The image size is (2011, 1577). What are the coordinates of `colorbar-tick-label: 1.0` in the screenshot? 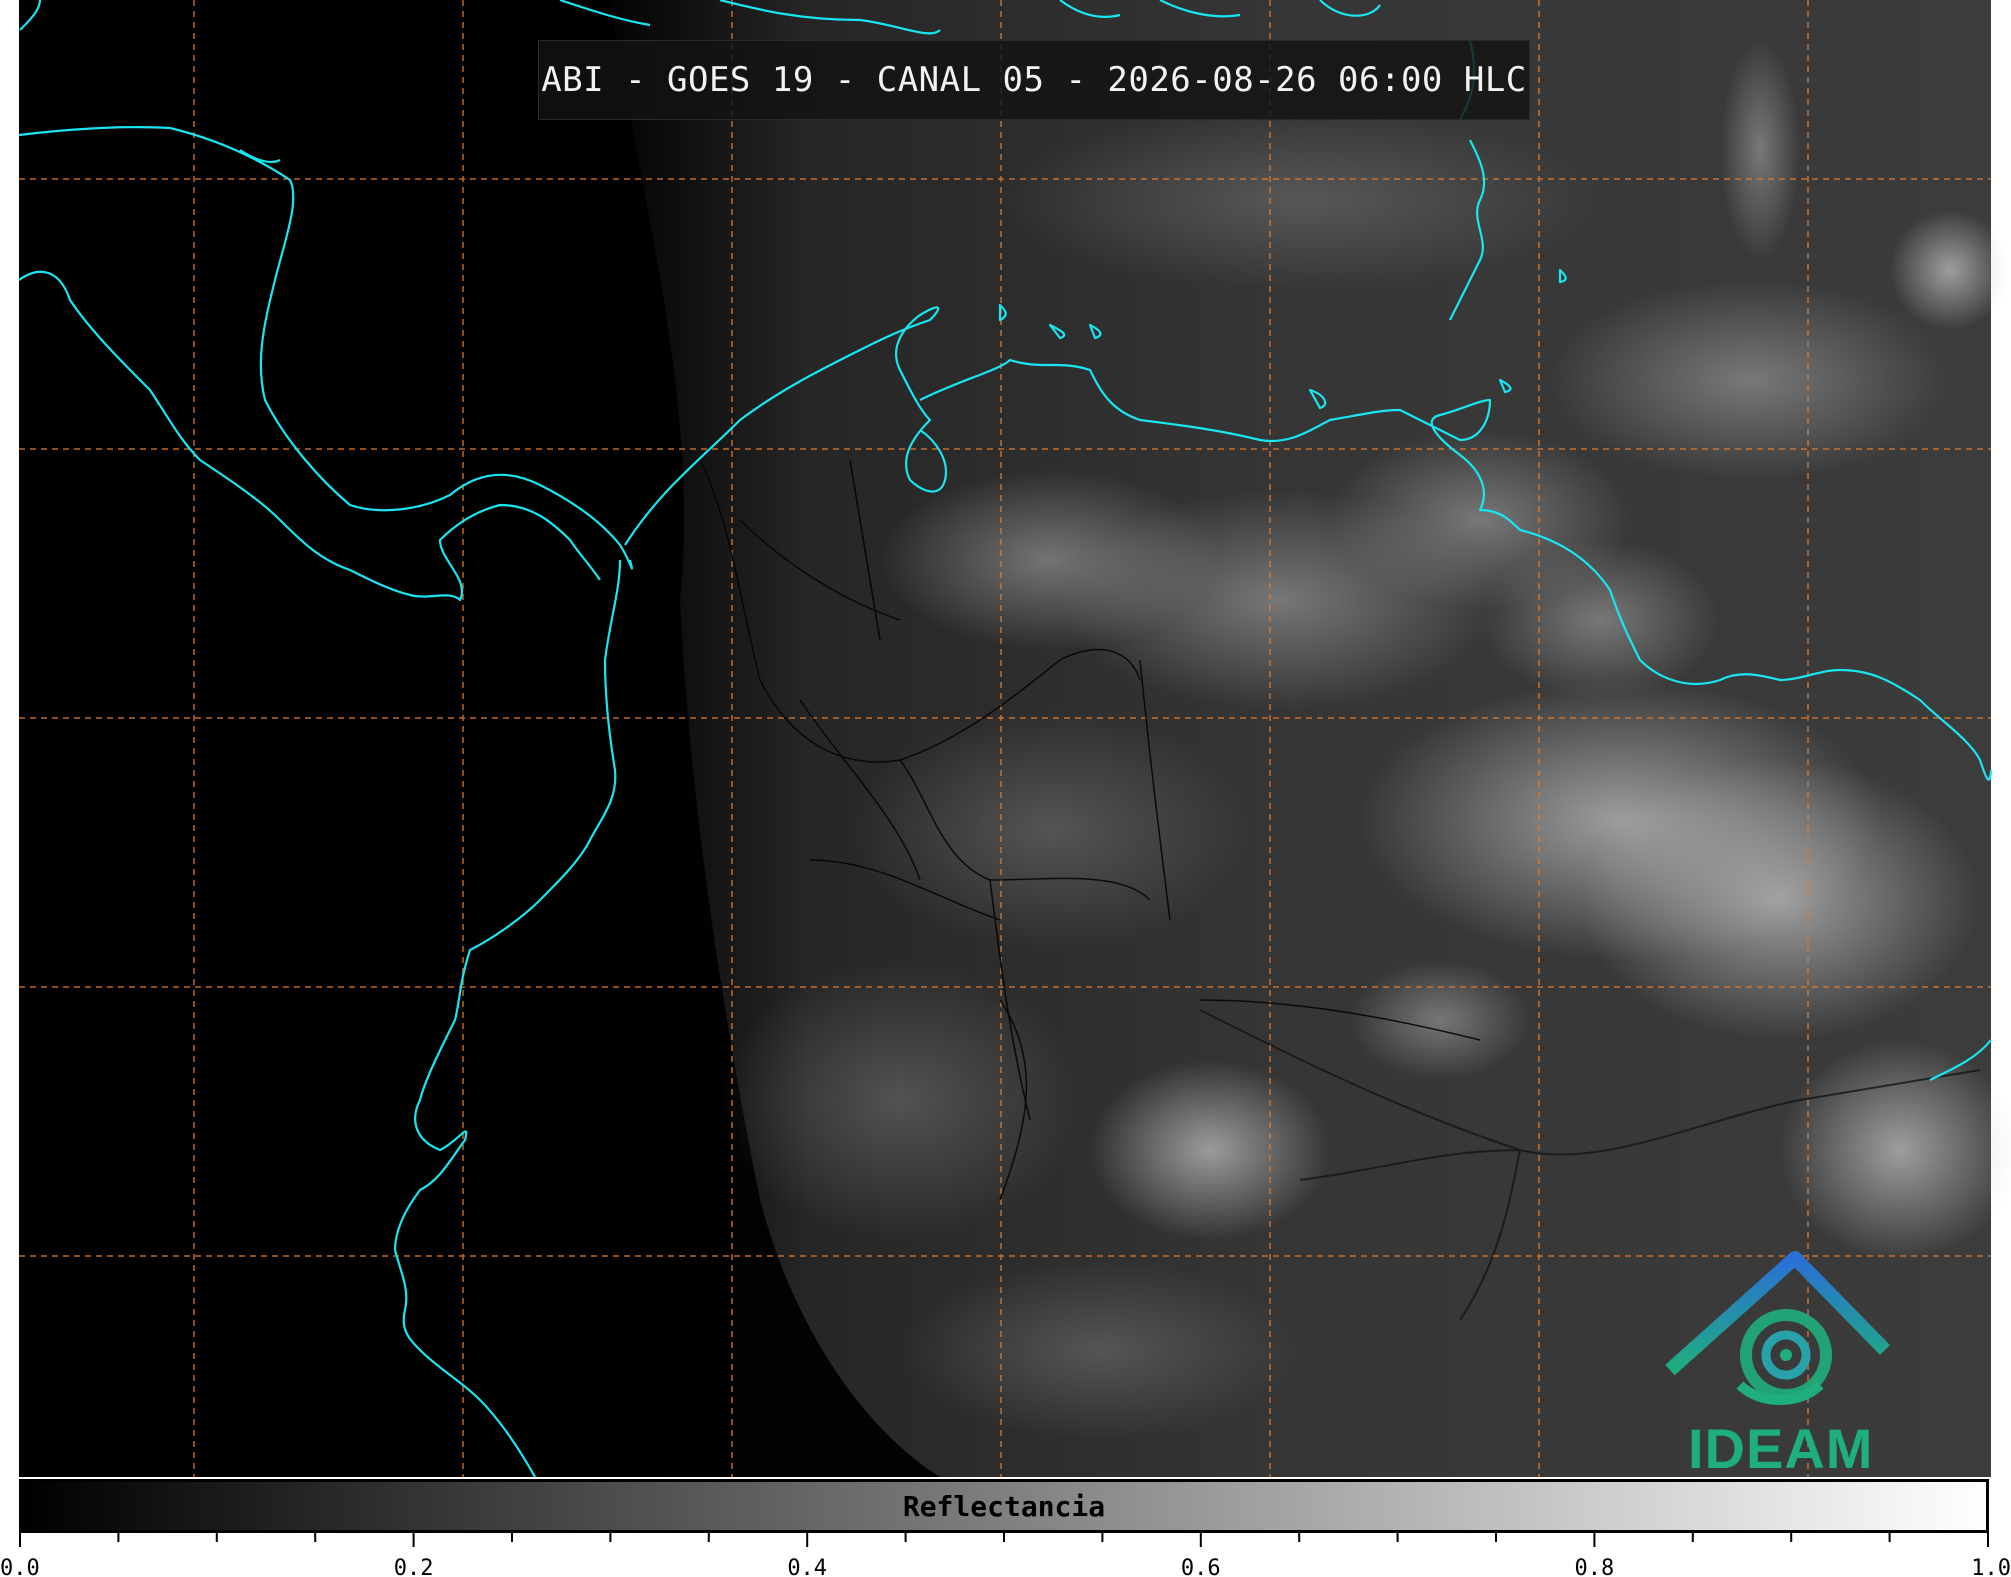 It's located at (1991, 1566).